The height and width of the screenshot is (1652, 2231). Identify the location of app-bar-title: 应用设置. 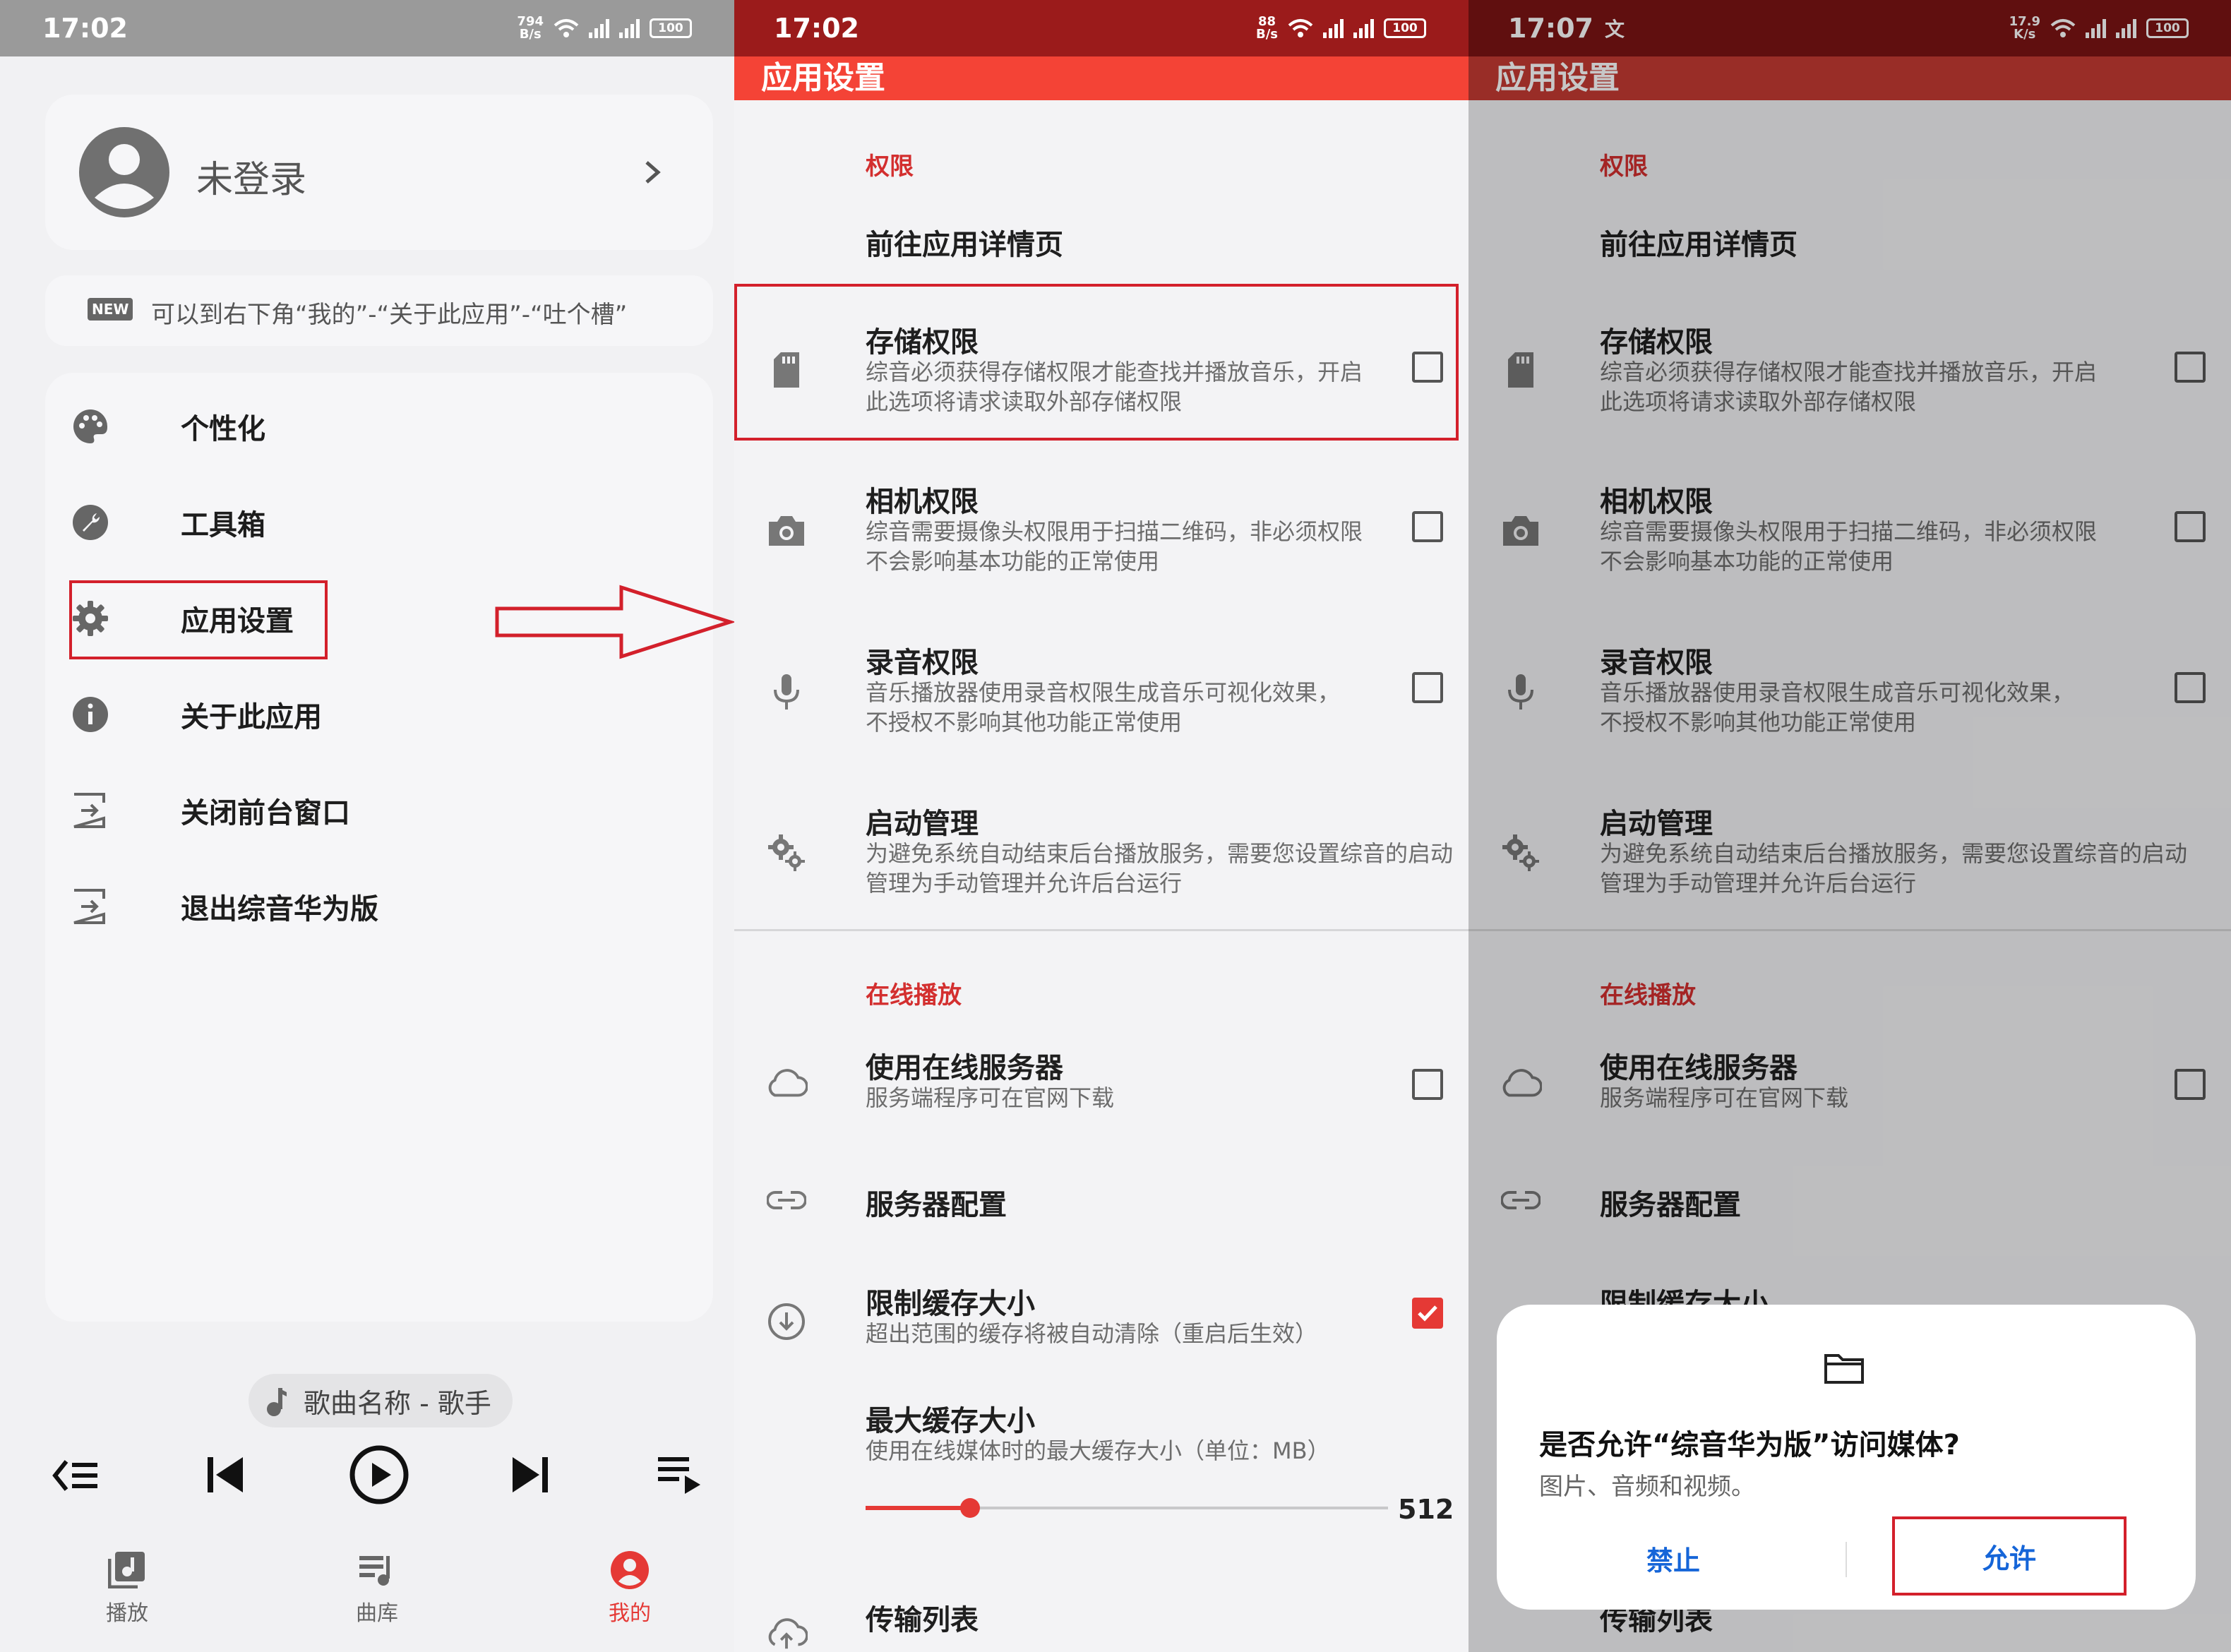
(1101, 78).